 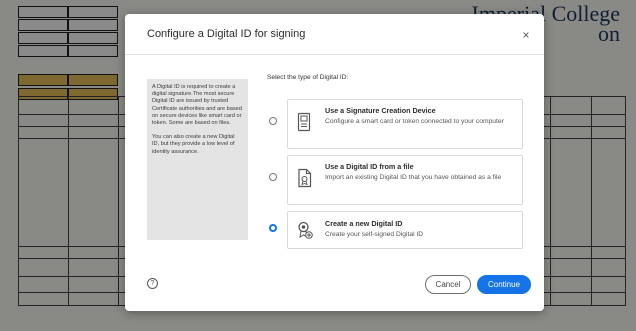 I want to click on new-id-badge-icon, so click(x=305, y=230).